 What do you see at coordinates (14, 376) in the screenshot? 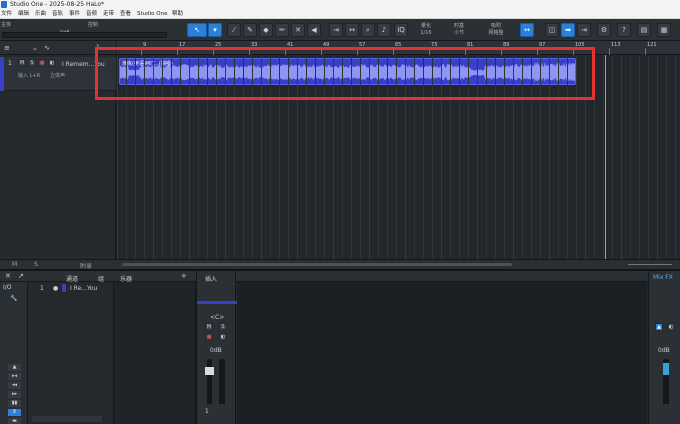
I see `side-button-2: ▸◂` at bounding box center [14, 376].